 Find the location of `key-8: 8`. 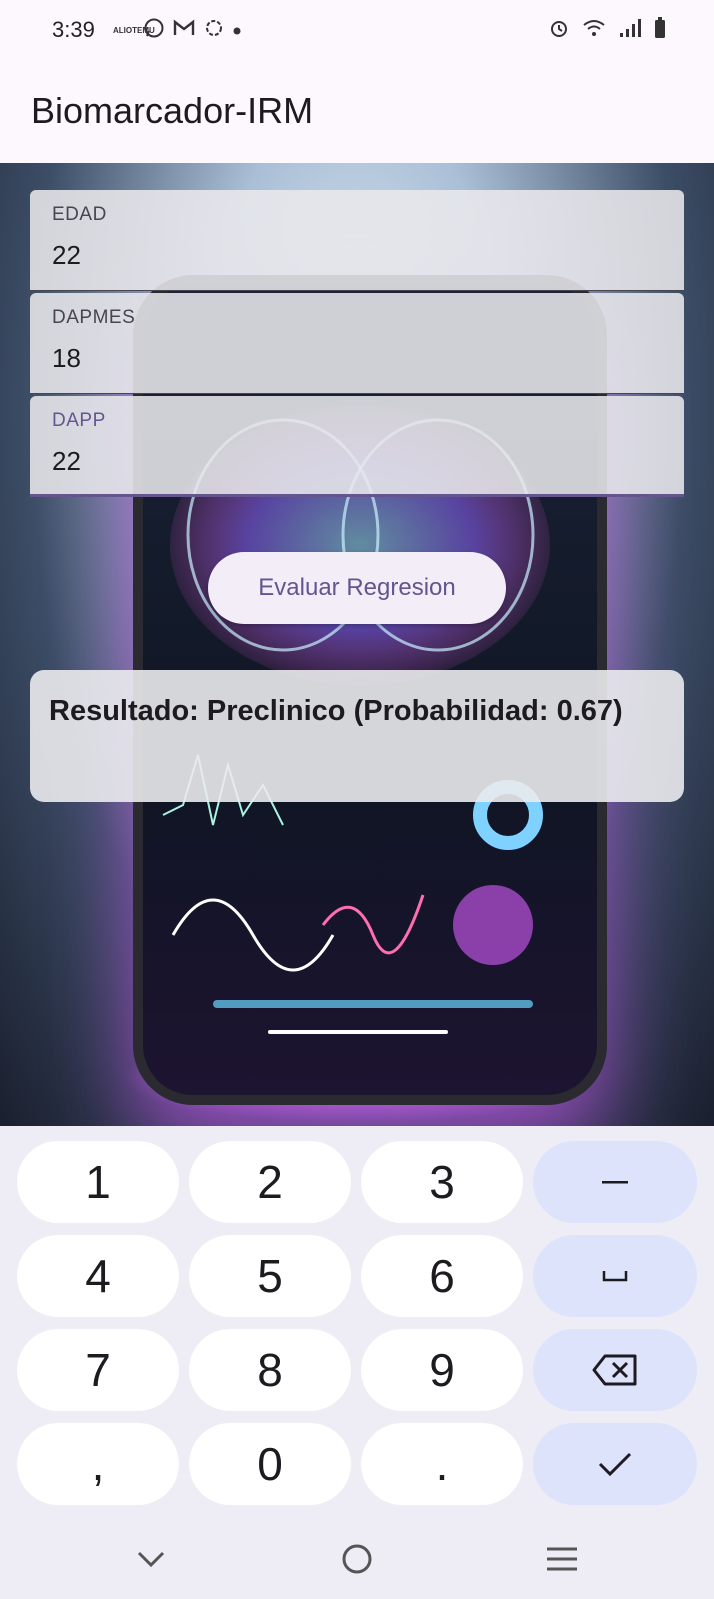

key-8: 8 is located at coordinates (270, 1370).